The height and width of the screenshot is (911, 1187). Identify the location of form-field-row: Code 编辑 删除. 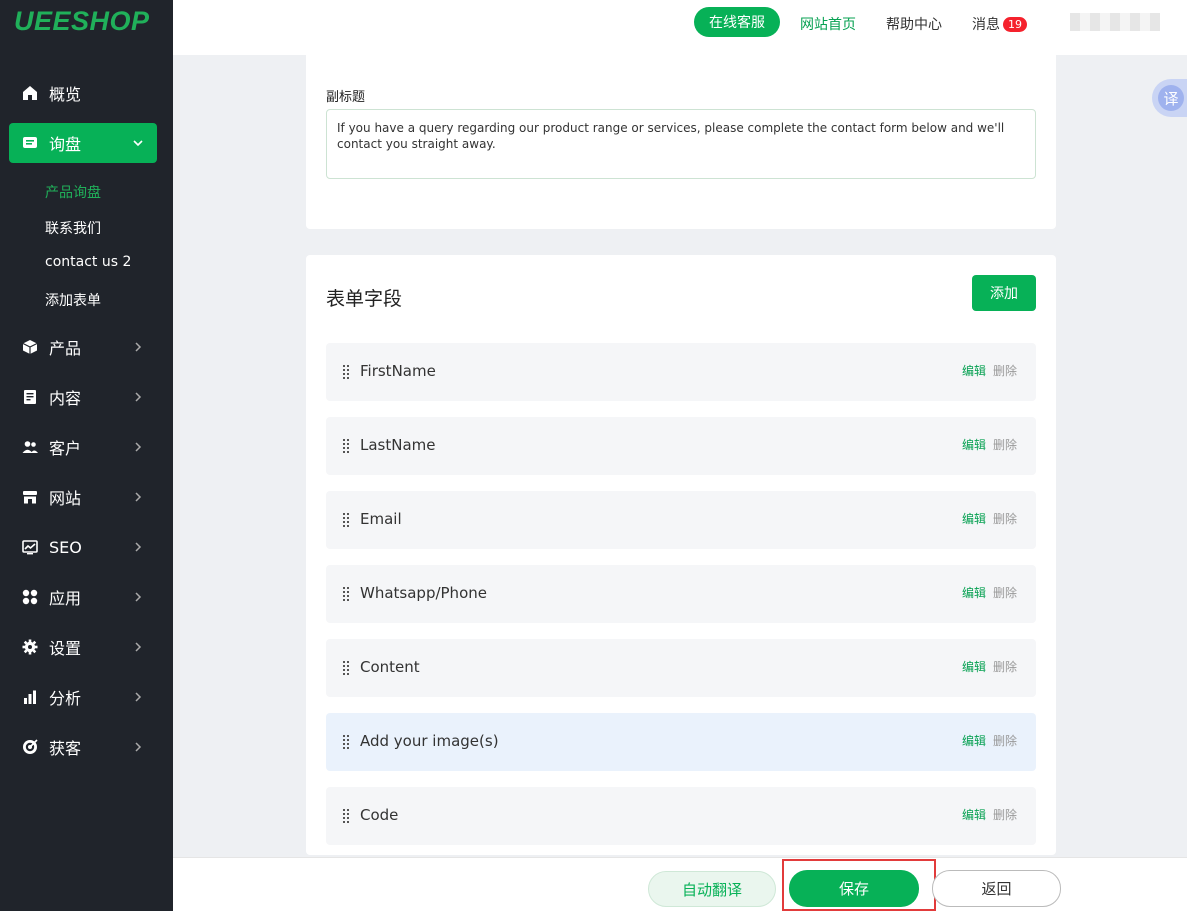
(681, 816).